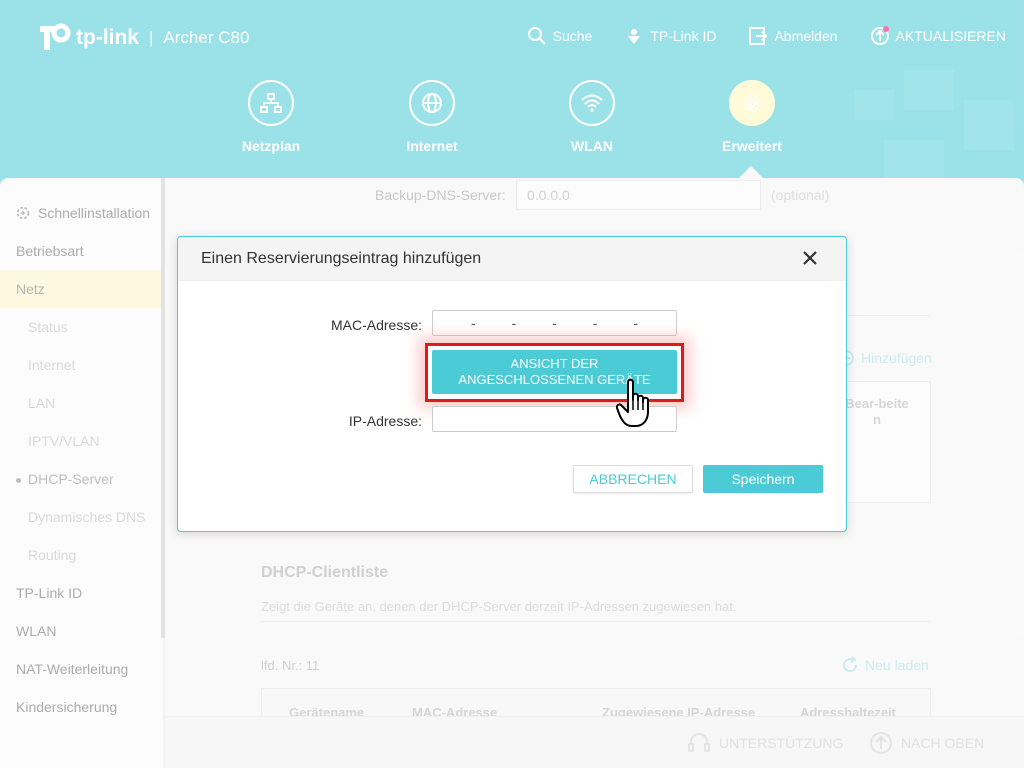 The image size is (1024, 768). I want to click on close-icon, so click(810, 258).